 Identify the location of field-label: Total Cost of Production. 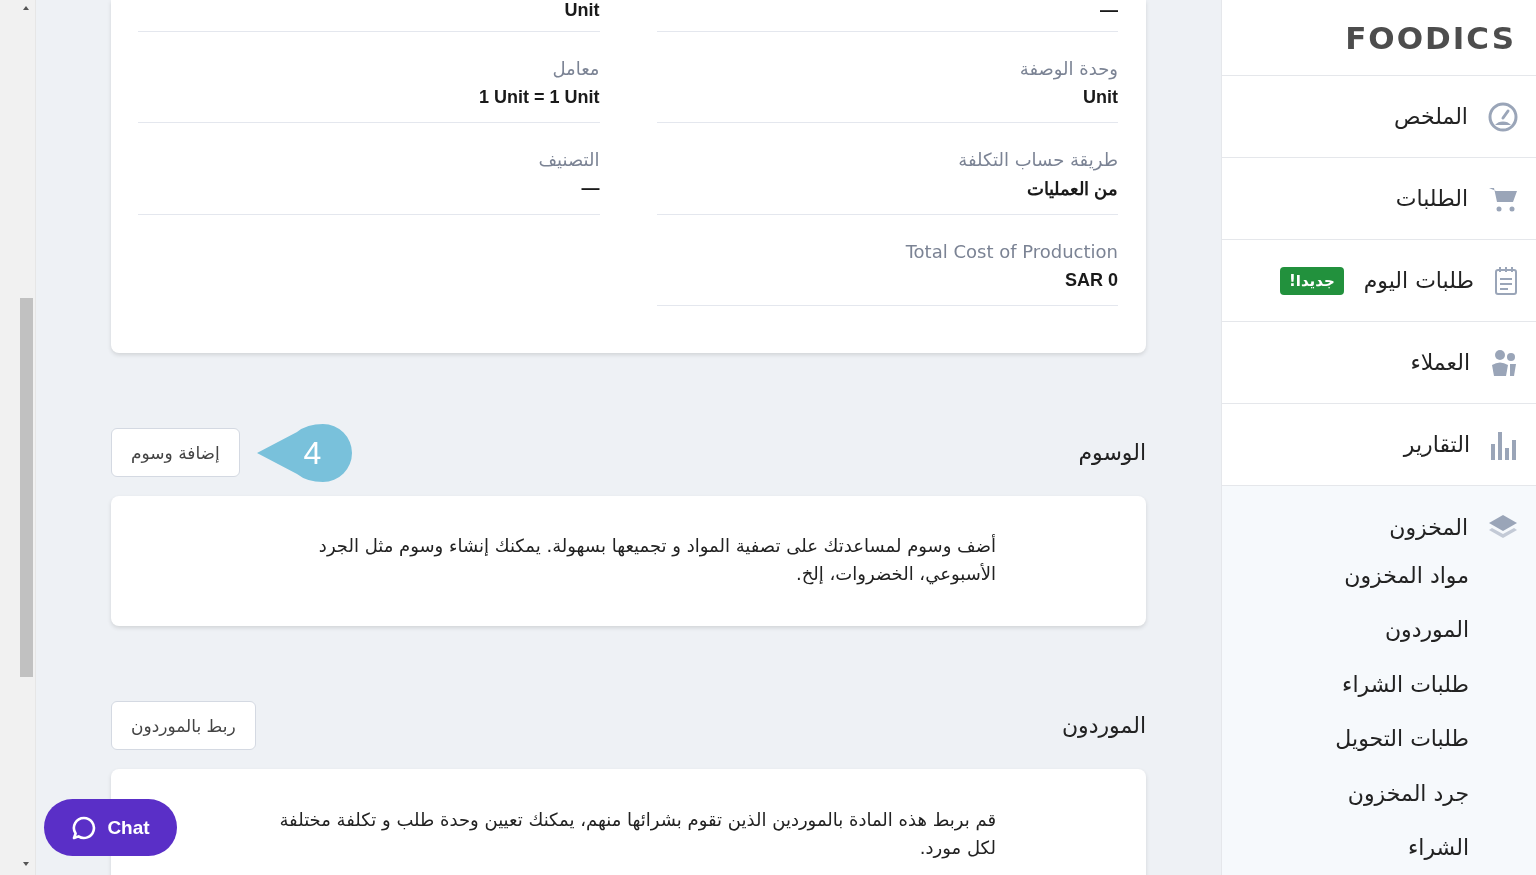
(1011, 251).